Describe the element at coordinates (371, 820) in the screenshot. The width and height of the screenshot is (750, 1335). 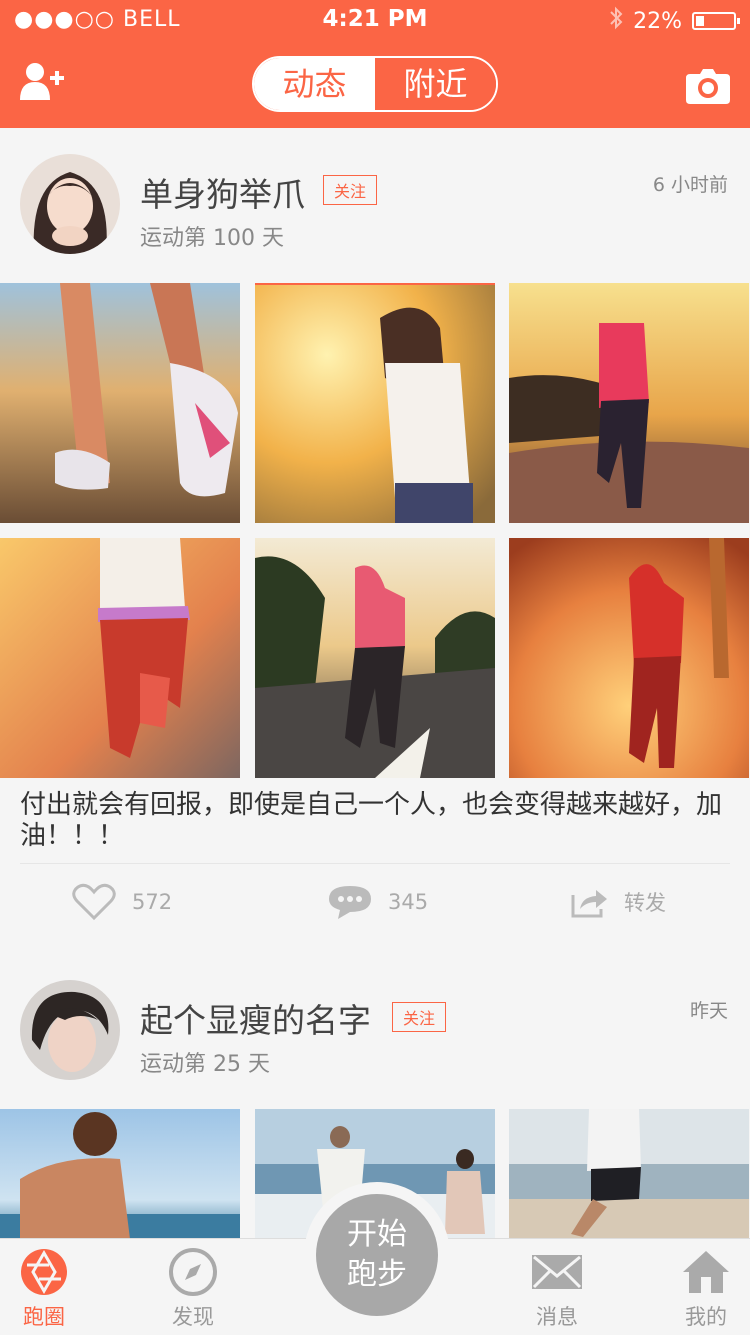
I see `post-caption: 付出就会有回报，即使是自己一个人，也会变得越来越好，加油！！！` at that location.